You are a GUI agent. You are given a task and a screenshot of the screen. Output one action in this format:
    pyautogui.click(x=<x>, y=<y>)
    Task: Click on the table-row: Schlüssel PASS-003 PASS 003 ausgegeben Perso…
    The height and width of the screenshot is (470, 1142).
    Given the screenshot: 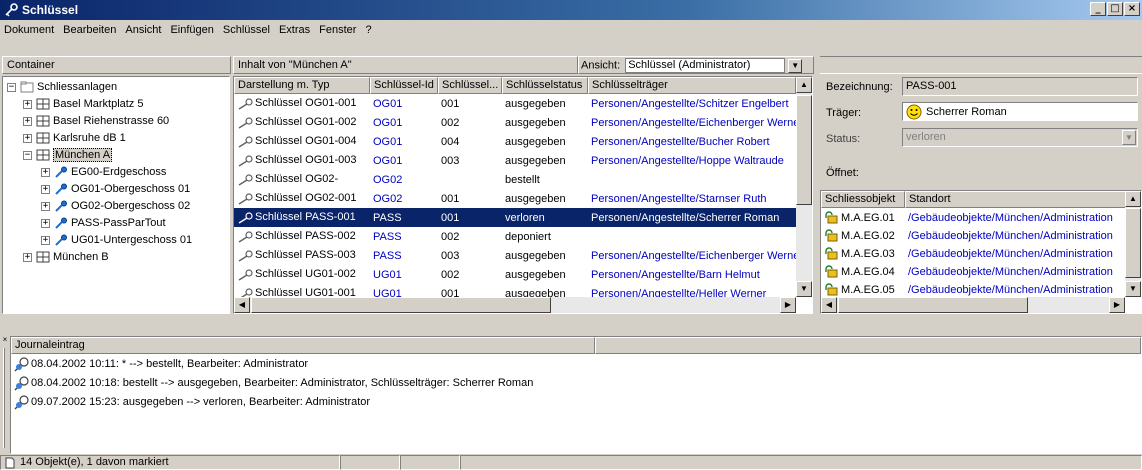 What is the action you would take?
    pyautogui.click(x=515, y=255)
    